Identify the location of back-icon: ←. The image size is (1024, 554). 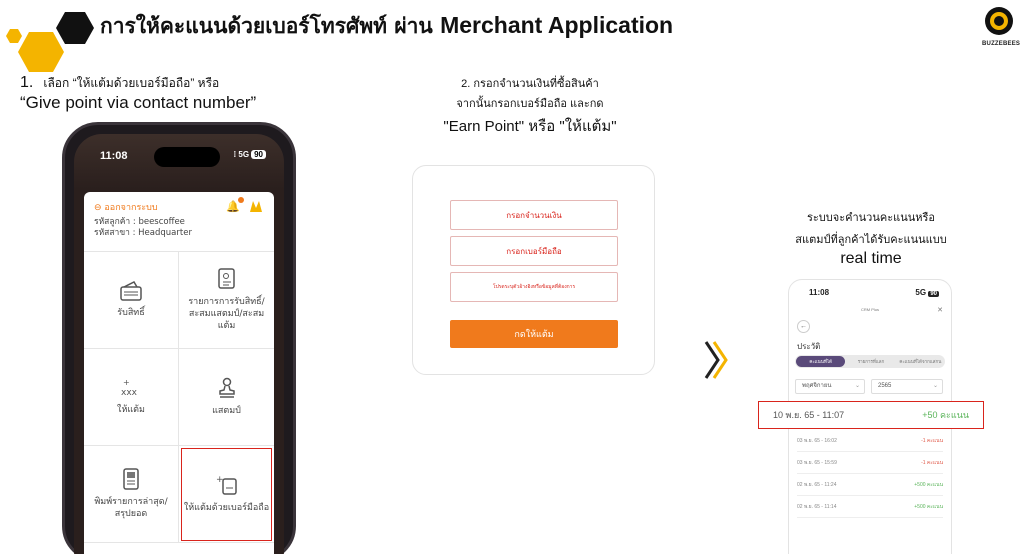
(803, 326).